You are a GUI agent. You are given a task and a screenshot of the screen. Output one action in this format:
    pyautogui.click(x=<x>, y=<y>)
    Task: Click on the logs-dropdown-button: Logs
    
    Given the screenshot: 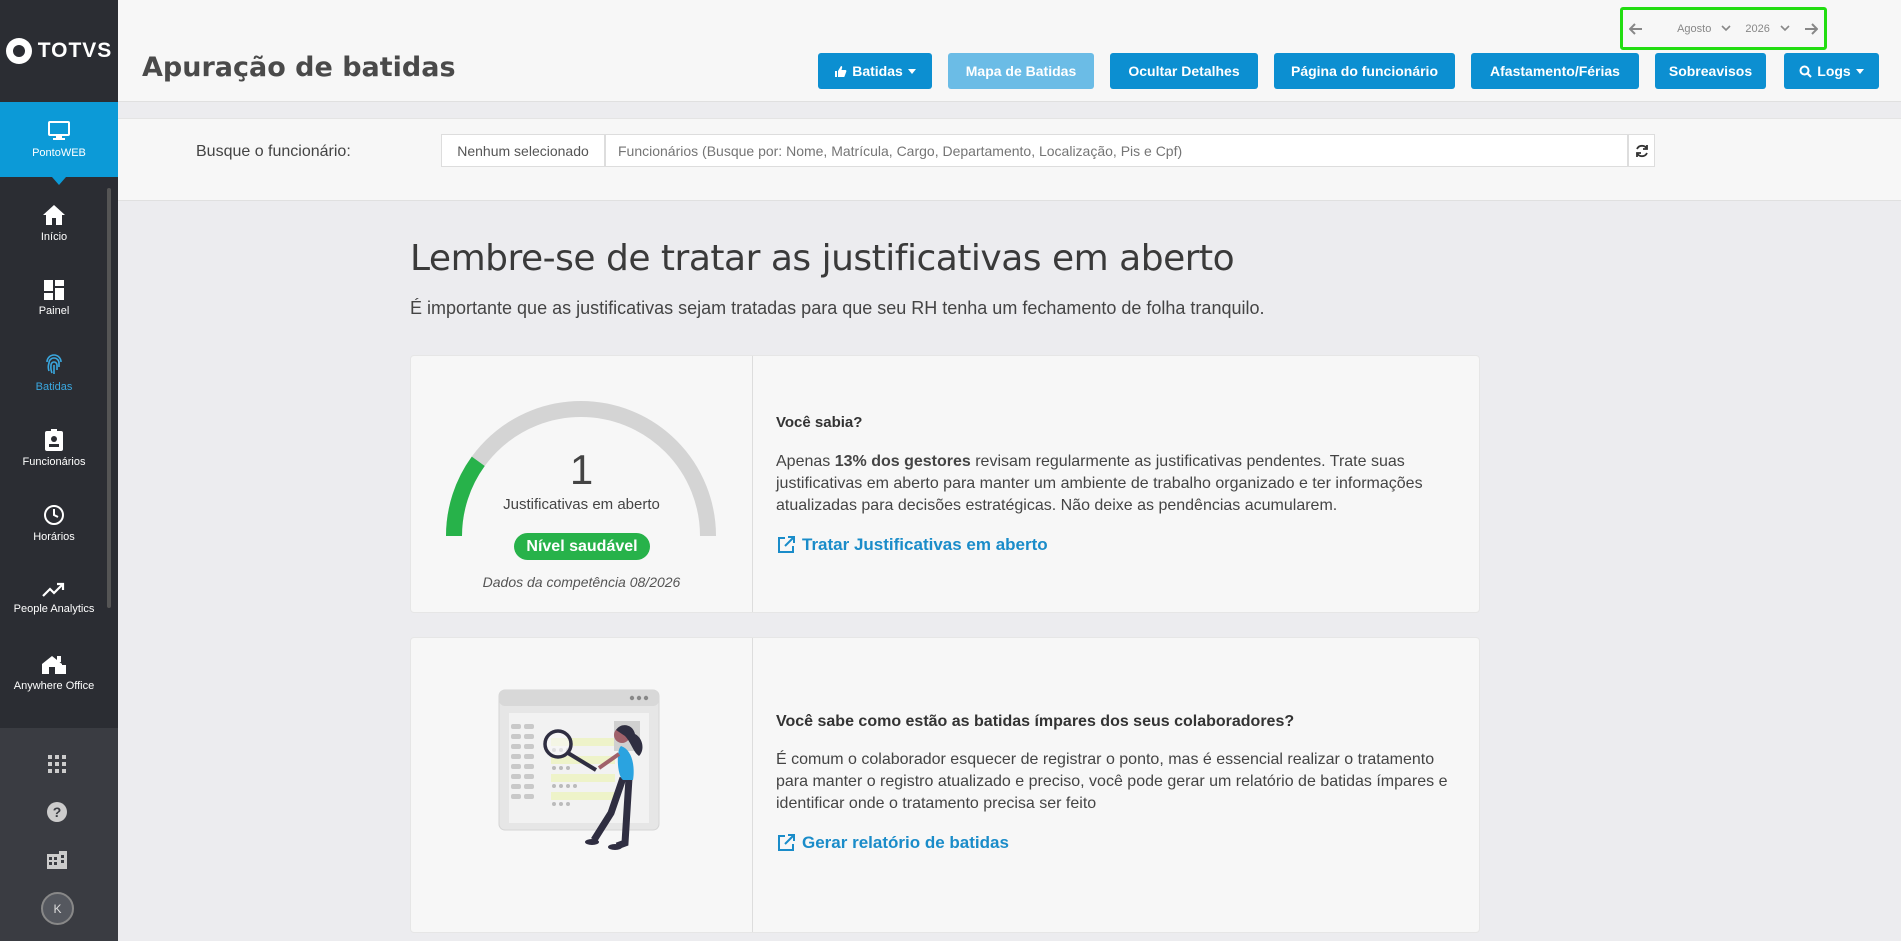 What is the action you would take?
    pyautogui.click(x=1831, y=71)
    